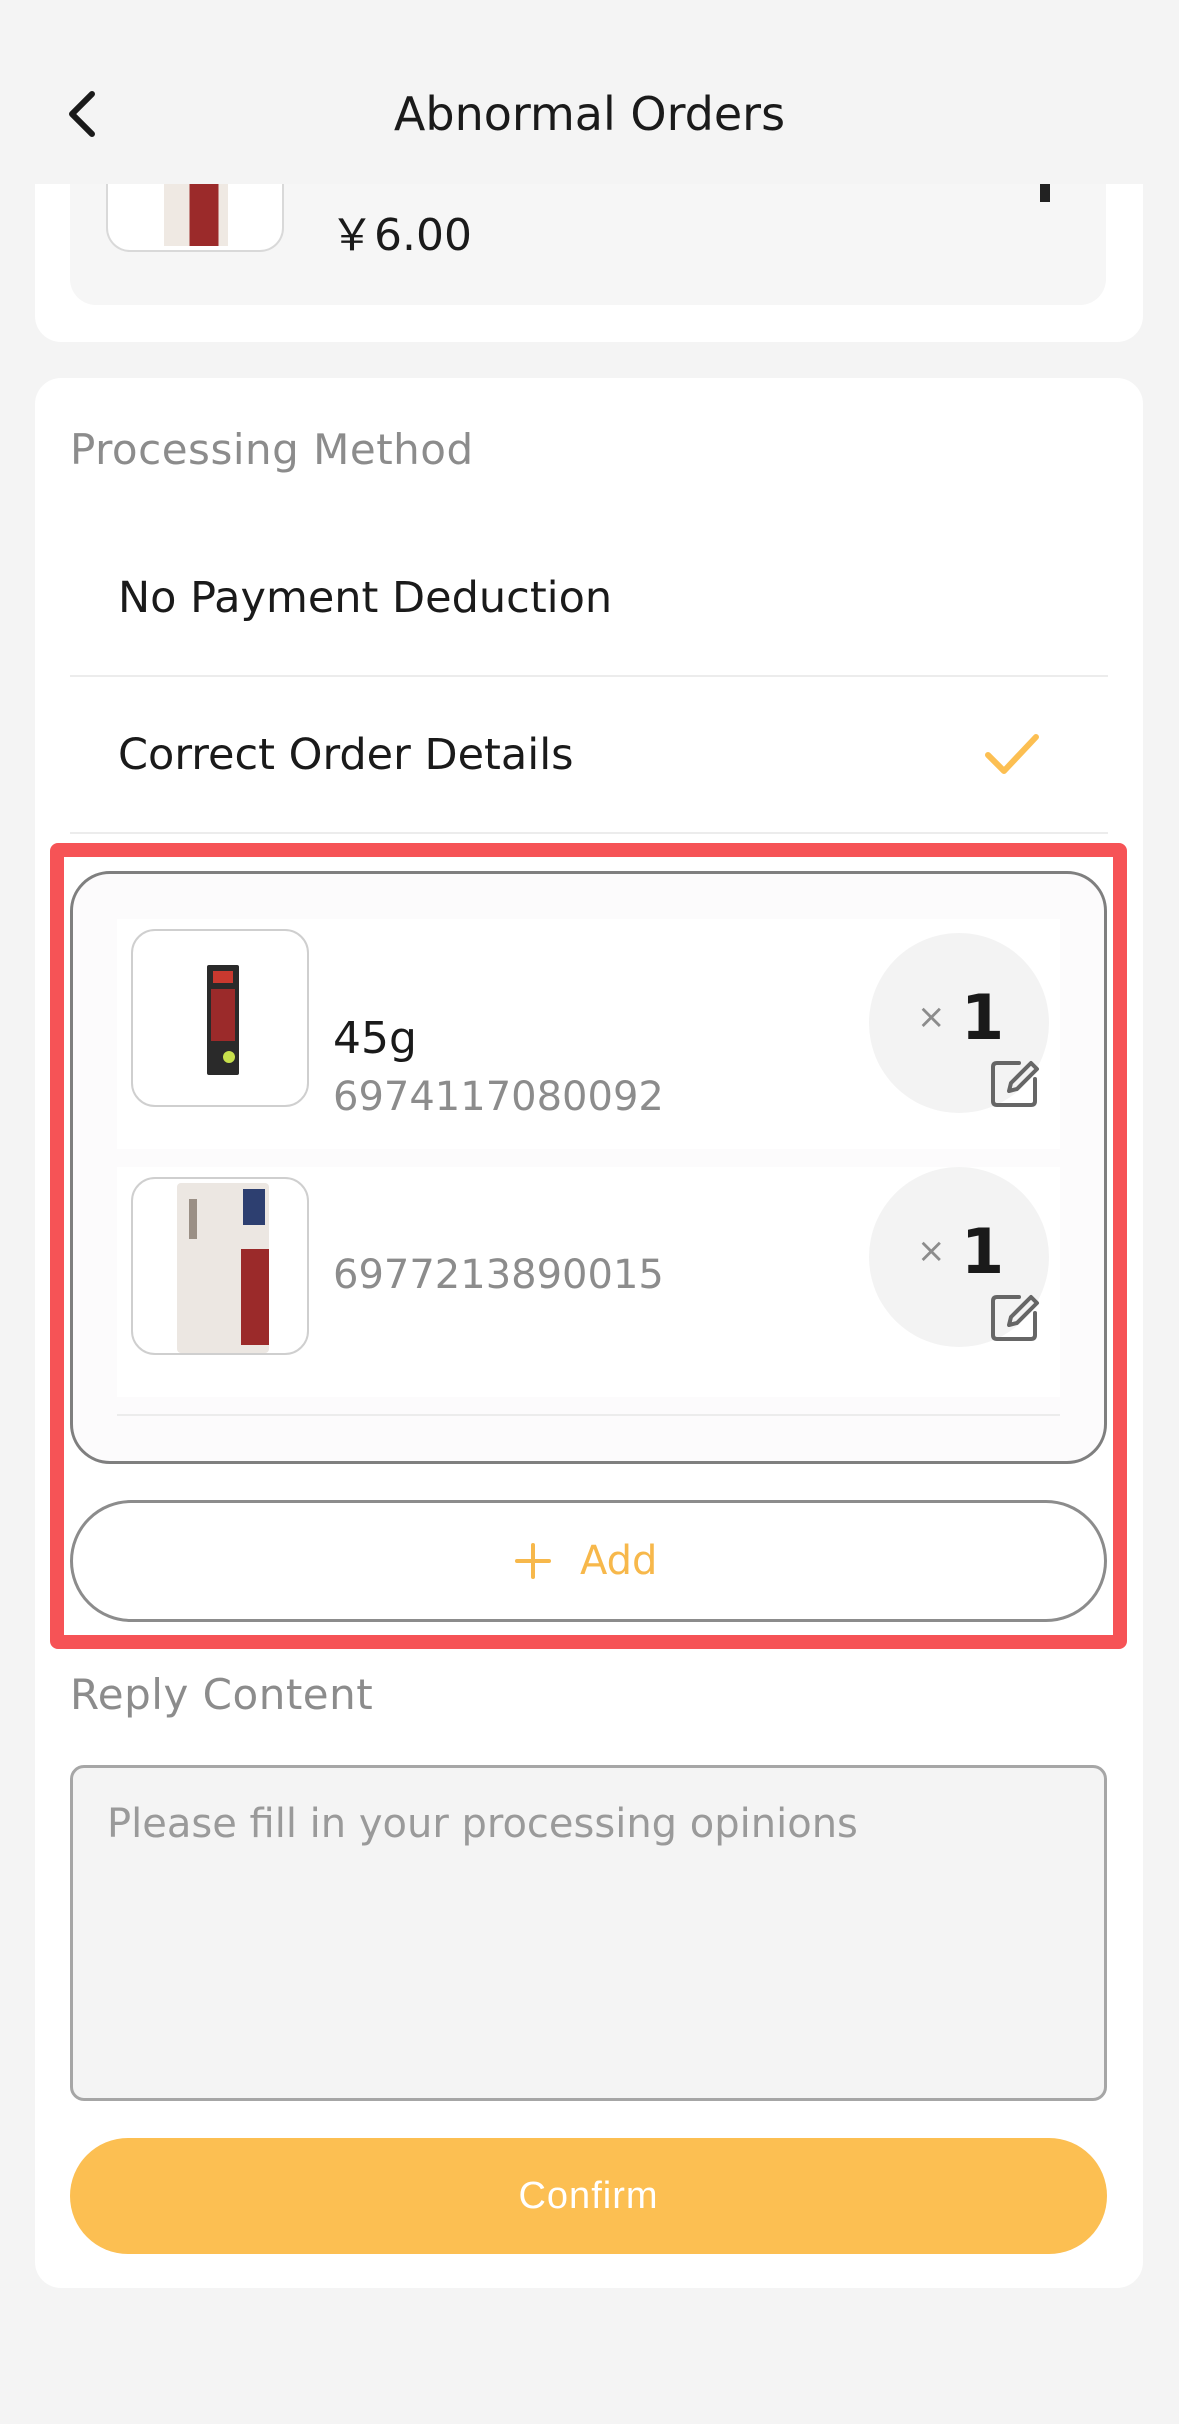  Describe the element at coordinates (588, 1034) in the screenshot. I see `list-item: 45g 6974117080092 × 1` at that location.